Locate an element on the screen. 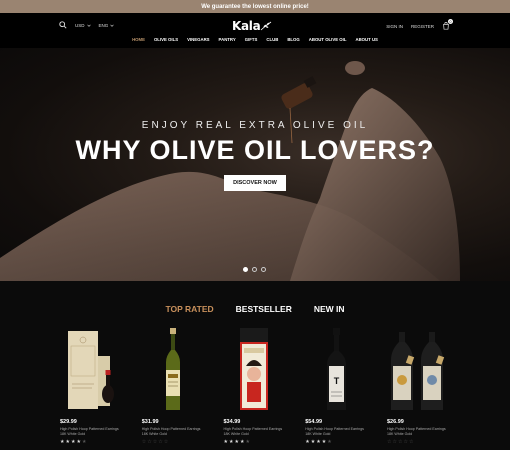  language-value: ENG is located at coordinates (103, 25).